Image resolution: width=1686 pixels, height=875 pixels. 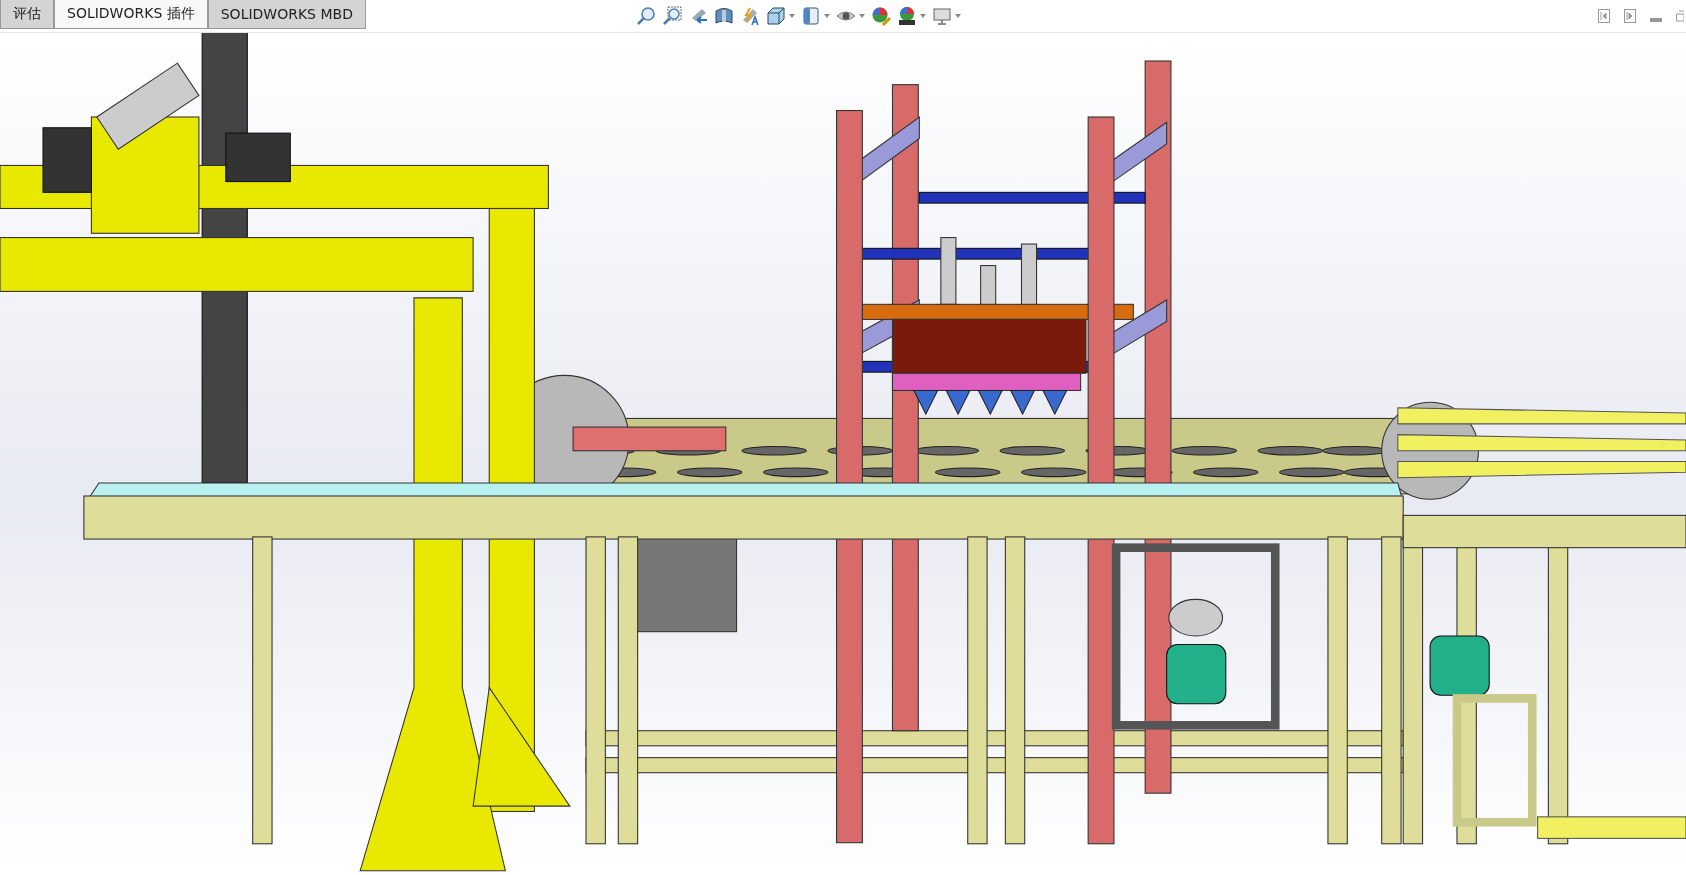 I want to click on zoom-area-icon, so click(x=672, y=16).